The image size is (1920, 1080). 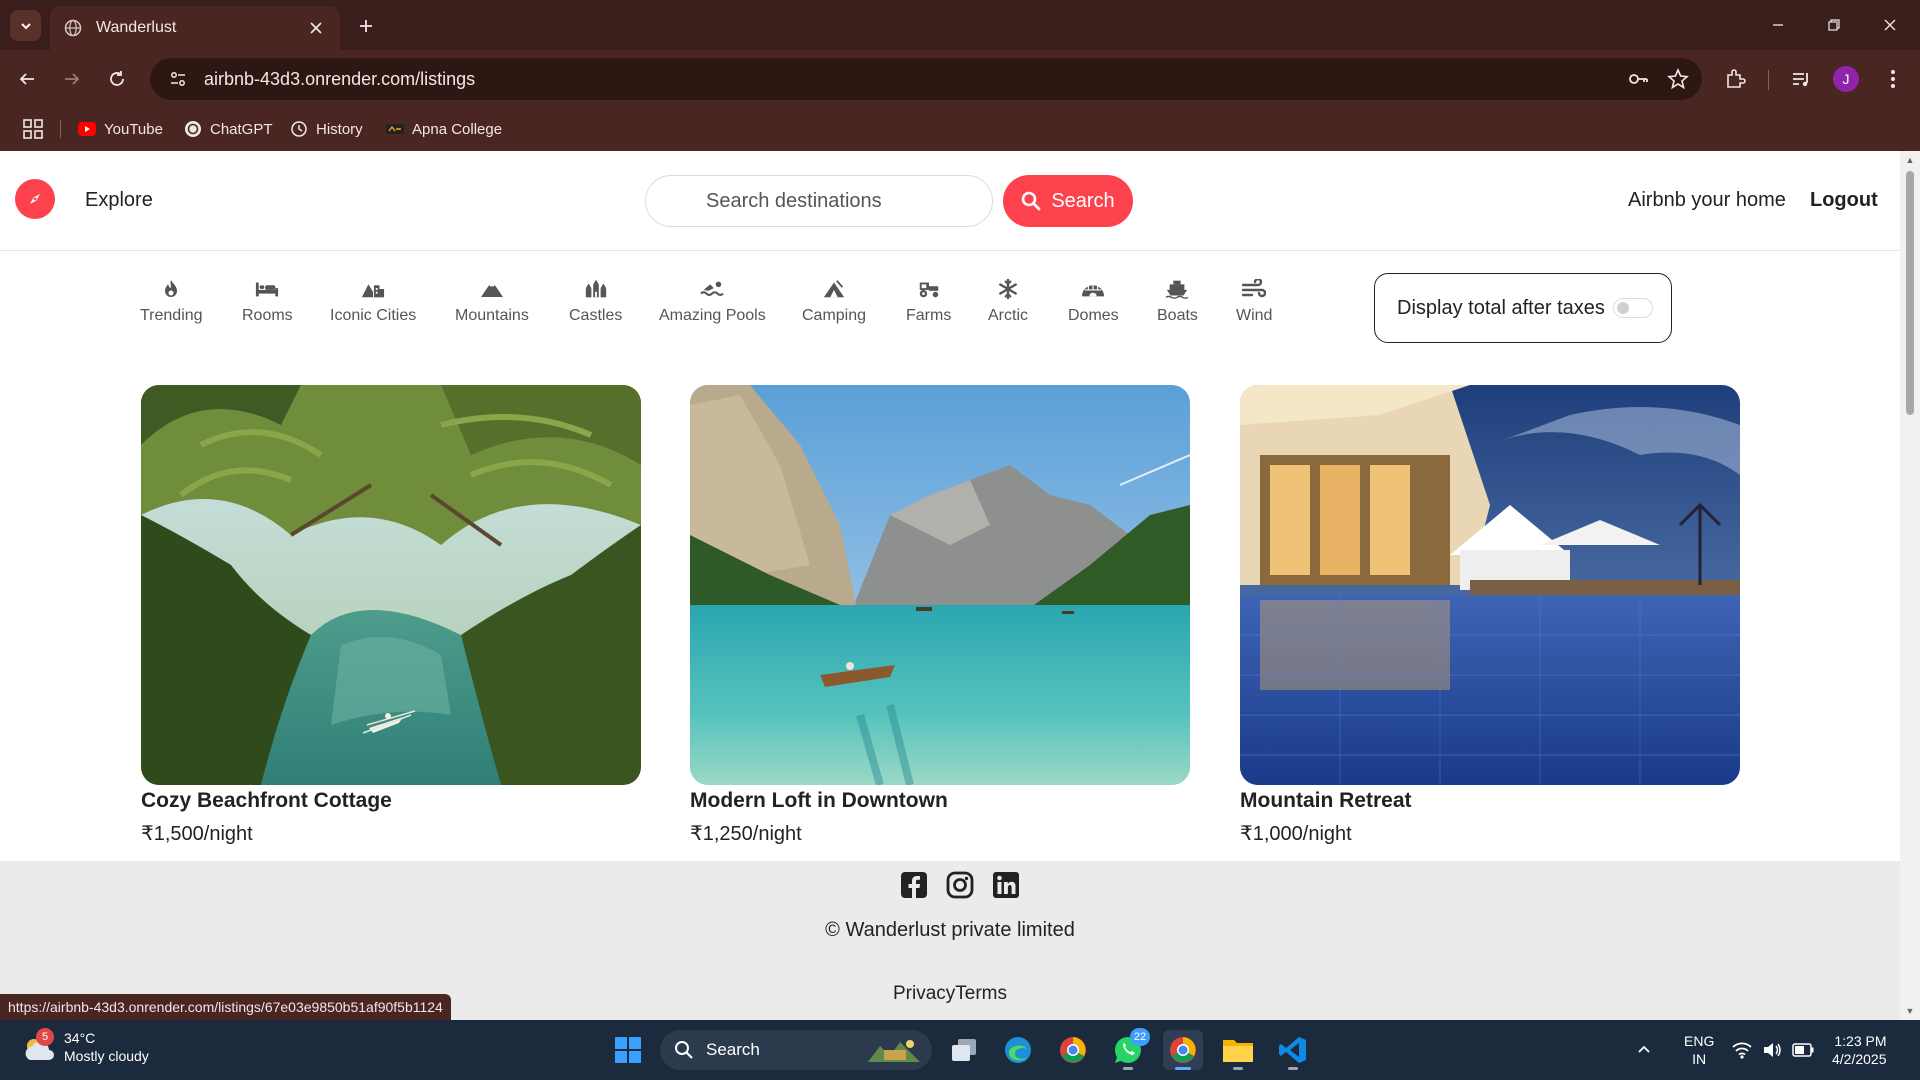 What do you see at coordinates (1844, 200) in the screenshot?
I see `logout-link: Logout` at bounding box center [1844, 200].